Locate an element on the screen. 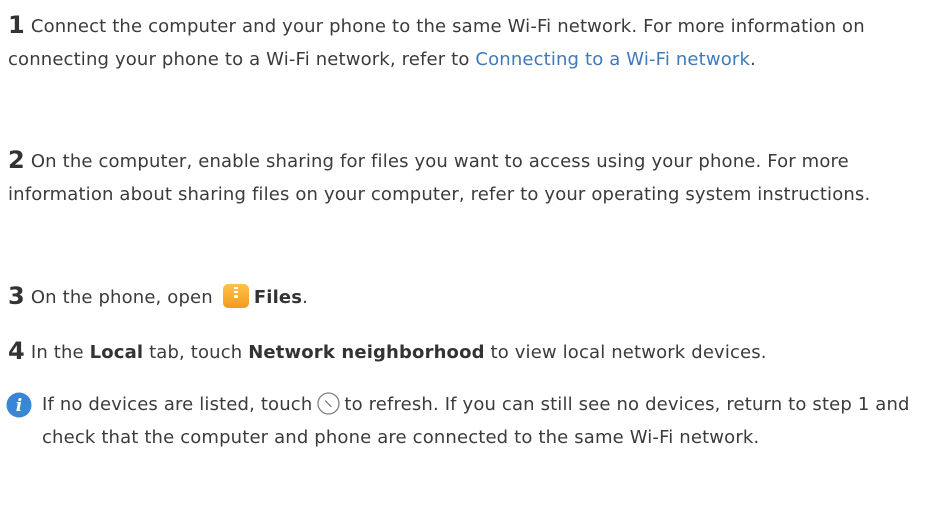  step-text: tab, touch is located at coordinates (196, 352).